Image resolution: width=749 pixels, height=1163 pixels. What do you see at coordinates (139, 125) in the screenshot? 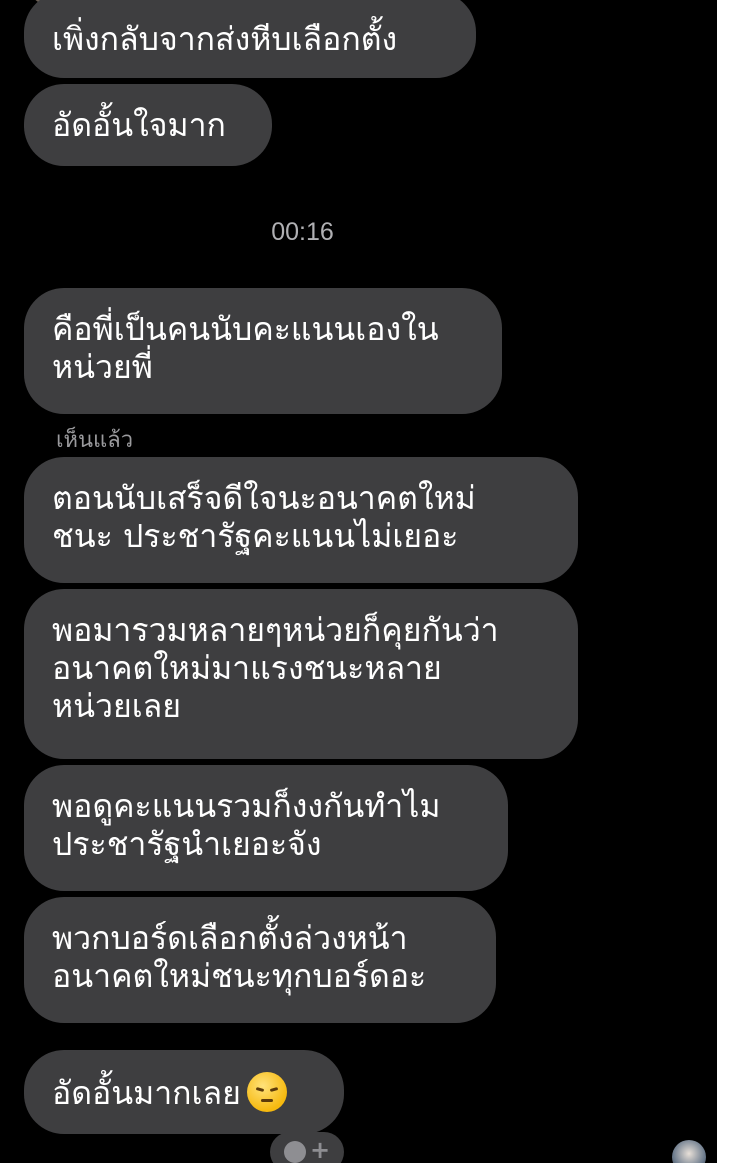
I see `message-text: อัดอั้นใจมาก` at bounding box center [139, 125].